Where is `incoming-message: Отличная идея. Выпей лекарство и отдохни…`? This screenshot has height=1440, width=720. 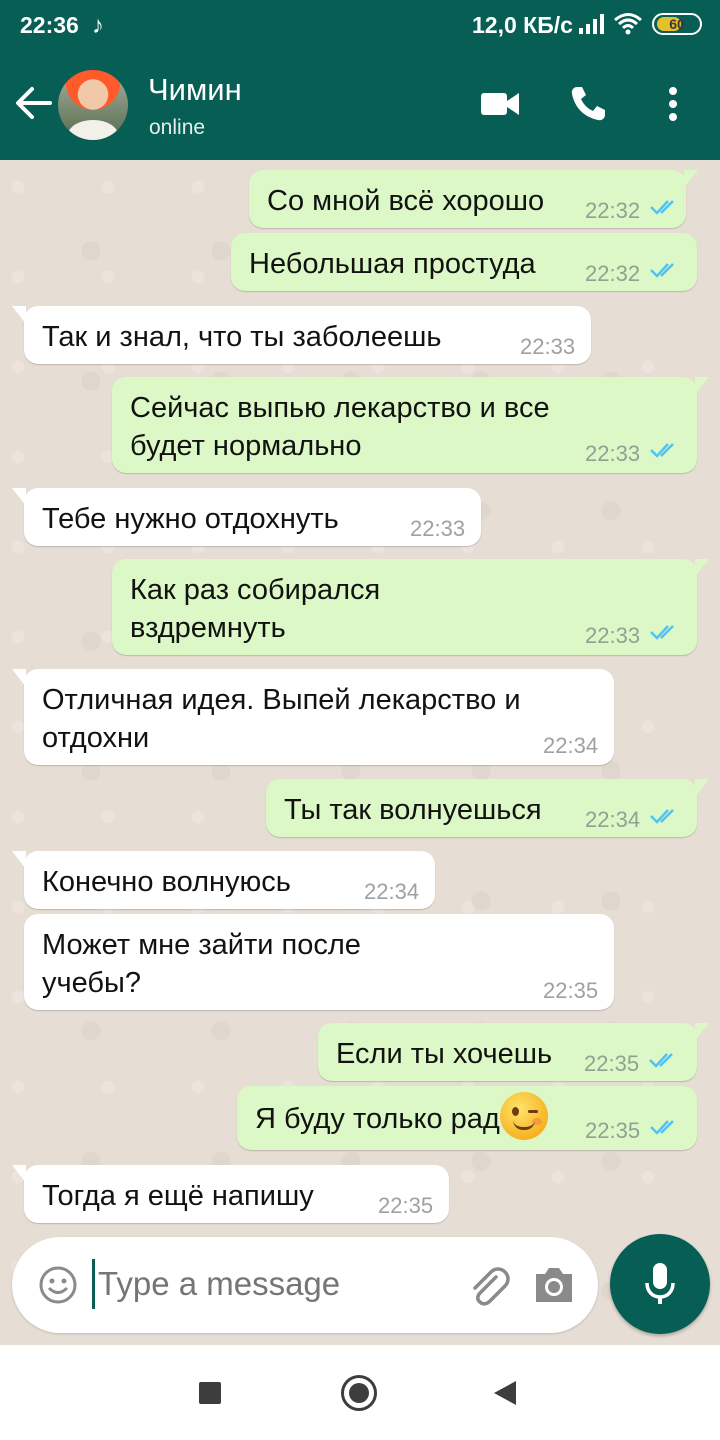 incoming-message: Отличная идея. Выпей лекарство и отдохни… is located at coordinates (313, 717).